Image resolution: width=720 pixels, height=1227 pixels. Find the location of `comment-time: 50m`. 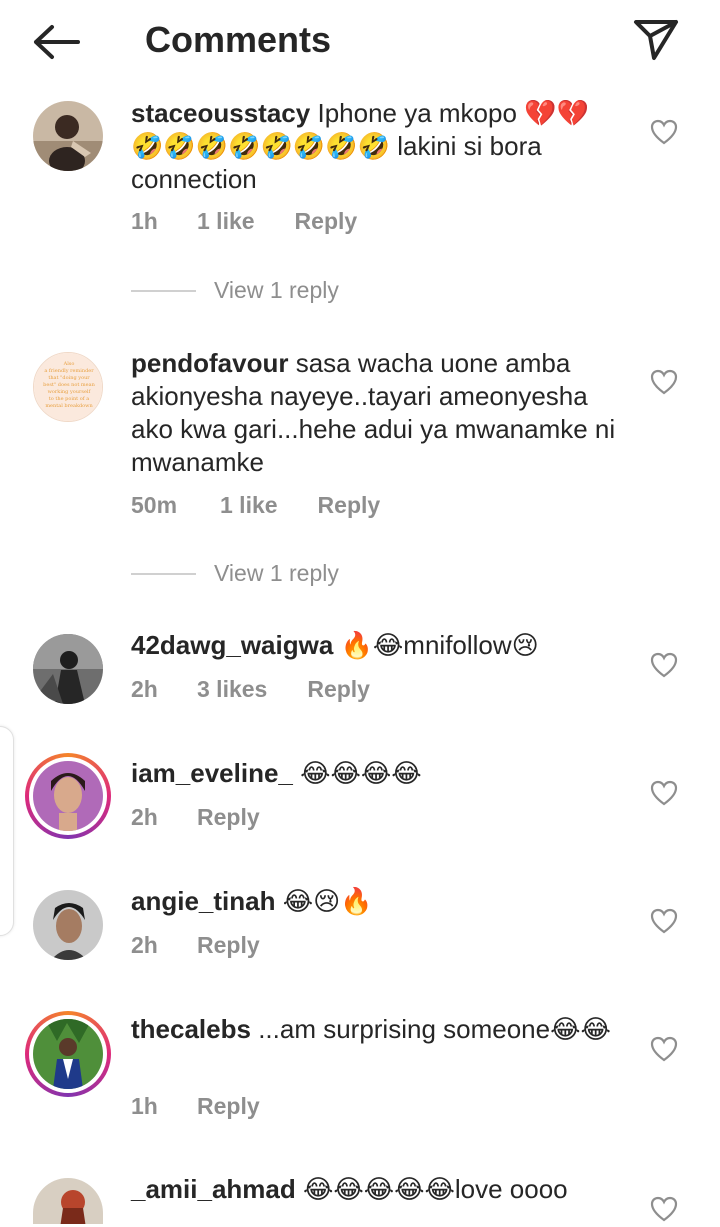

comment-time: 50m is located at coordinates (154, 505).